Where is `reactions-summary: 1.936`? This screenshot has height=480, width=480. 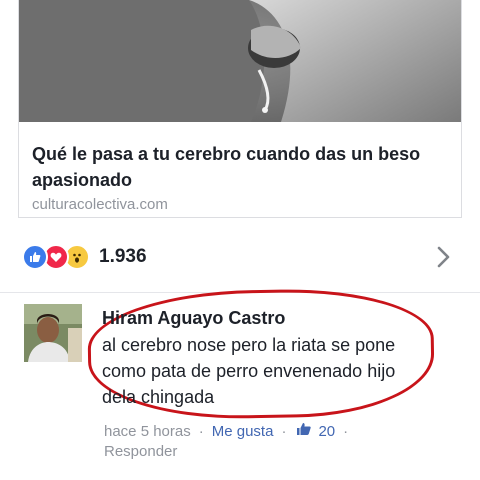 reactions-summary: 1.936 is located at coordinates (84, 257).